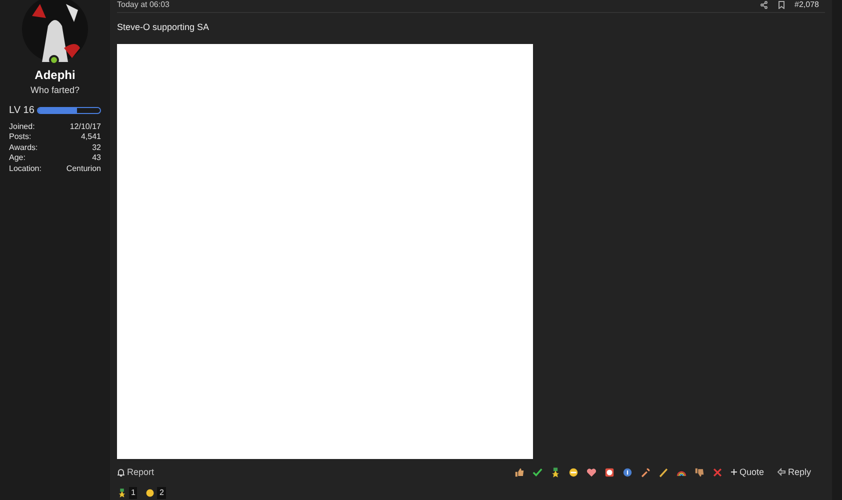  Describe the element at coordinates (718, 472) in the screenshot. I see `cross-icon` at that location.